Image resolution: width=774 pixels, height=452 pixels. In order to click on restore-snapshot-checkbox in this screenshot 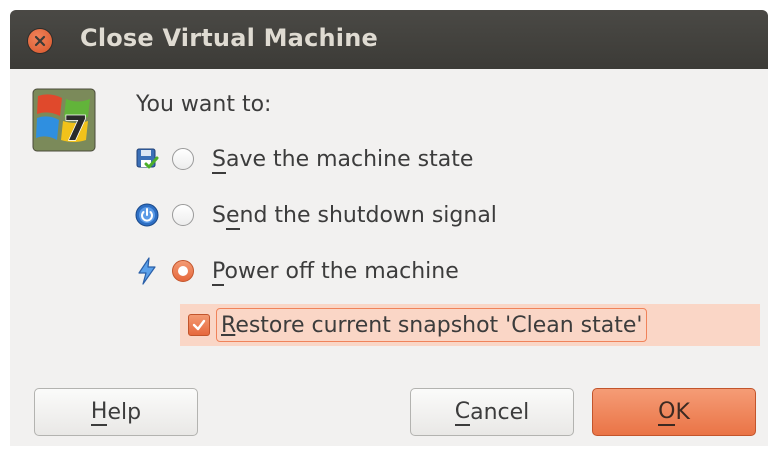, I will do `click(199, 325)`.